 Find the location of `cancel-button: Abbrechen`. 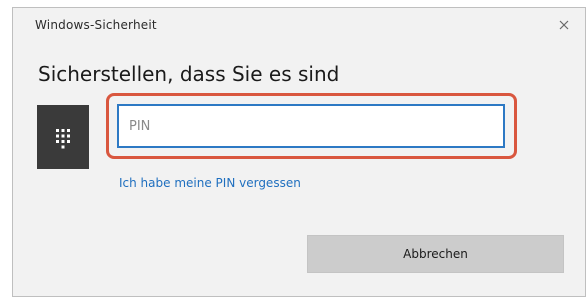

cancel-button: Abbrechen is located at coordinates (435, 254).